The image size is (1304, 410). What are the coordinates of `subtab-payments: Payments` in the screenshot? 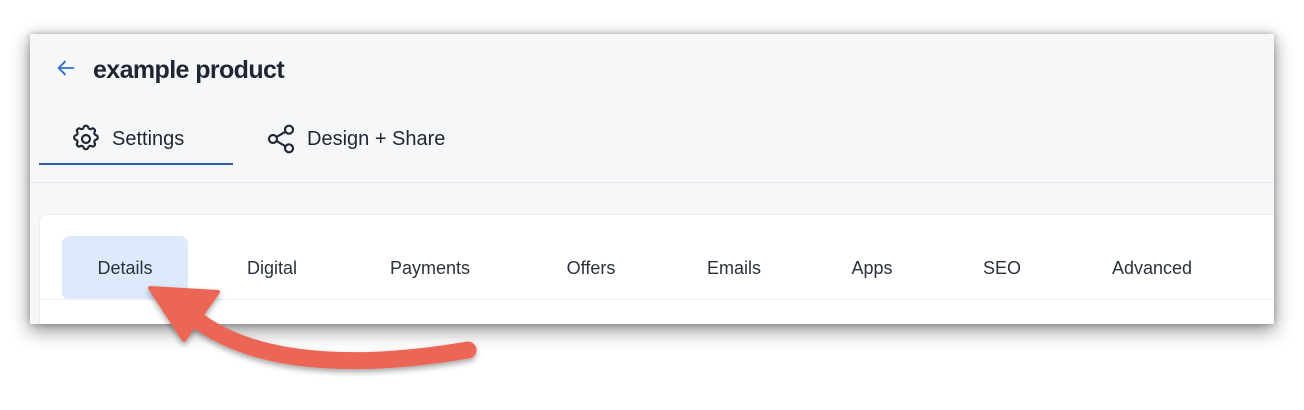 It's located at (430, 268).